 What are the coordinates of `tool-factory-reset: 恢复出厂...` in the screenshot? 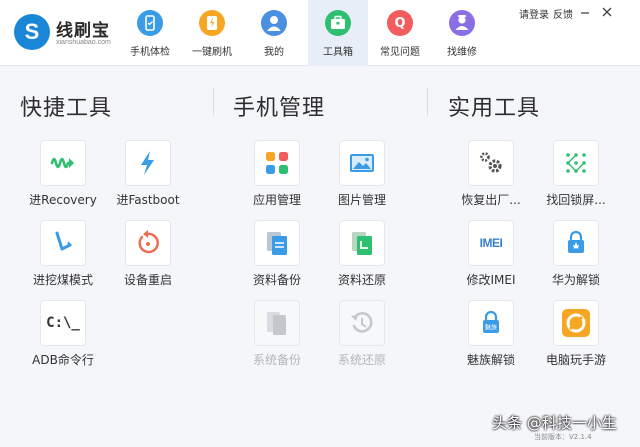 It's located at (491, 176).